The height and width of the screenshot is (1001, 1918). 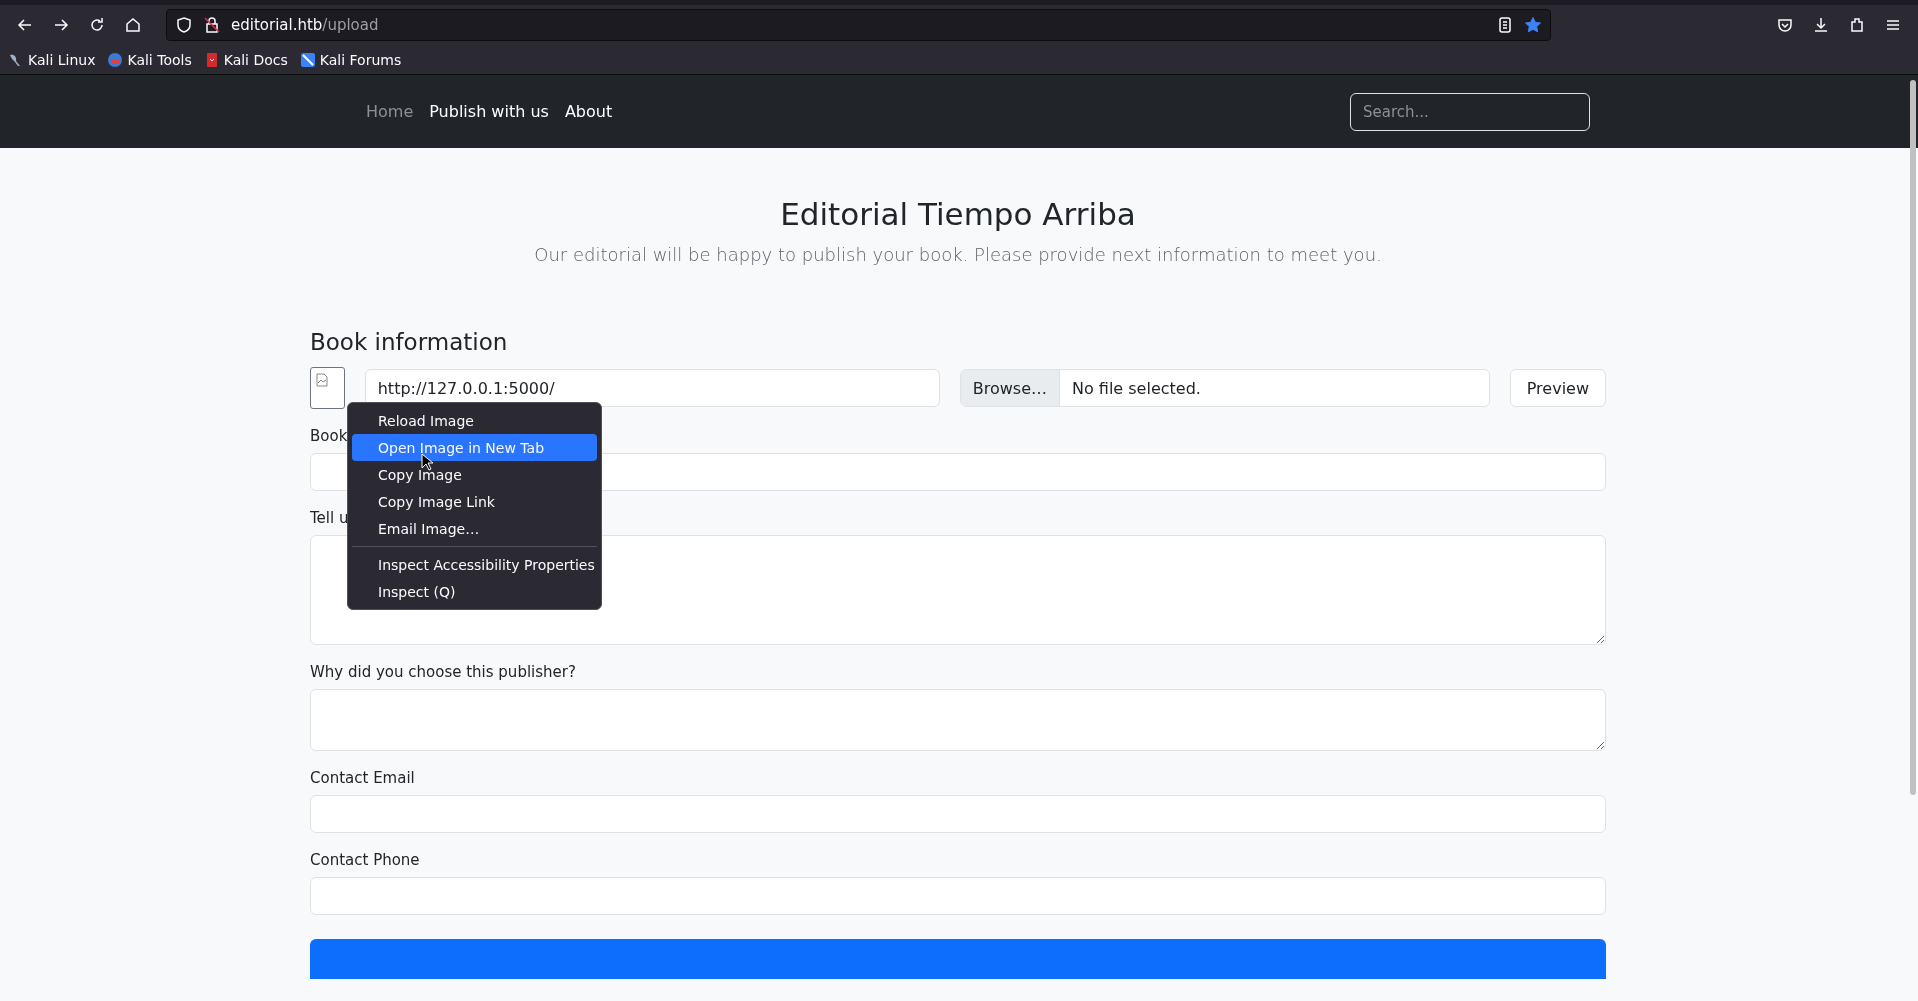 What do you see at coordinates (330, 518) in the screenshot?
I see `field-label: Tell u` at bounding box center [330, 518].